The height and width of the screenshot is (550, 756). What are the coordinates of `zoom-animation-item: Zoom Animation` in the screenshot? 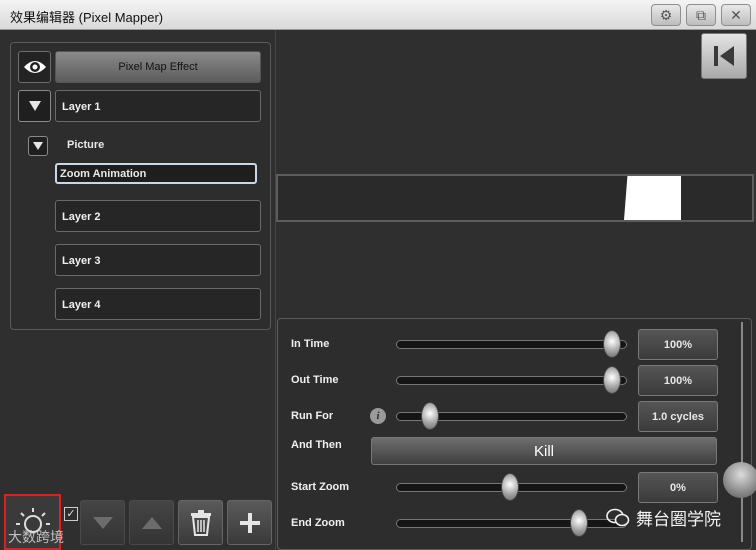 It's located at (156, 173).